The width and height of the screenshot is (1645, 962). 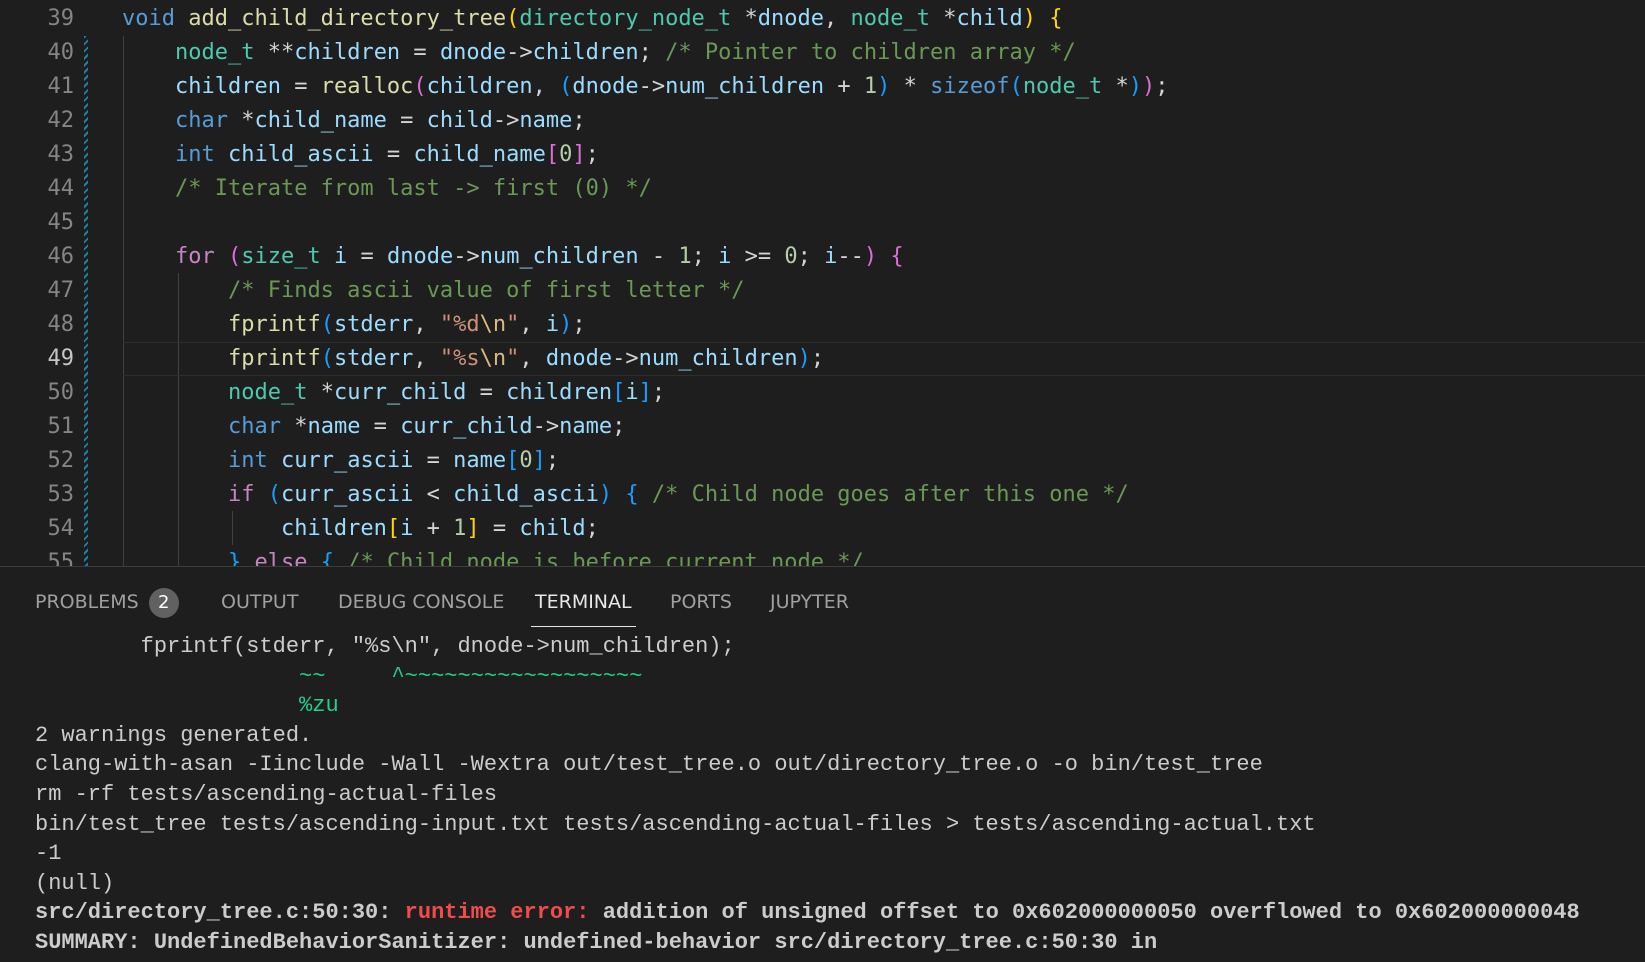 I want to click on code-line: 45, so click(x=822, y=223).